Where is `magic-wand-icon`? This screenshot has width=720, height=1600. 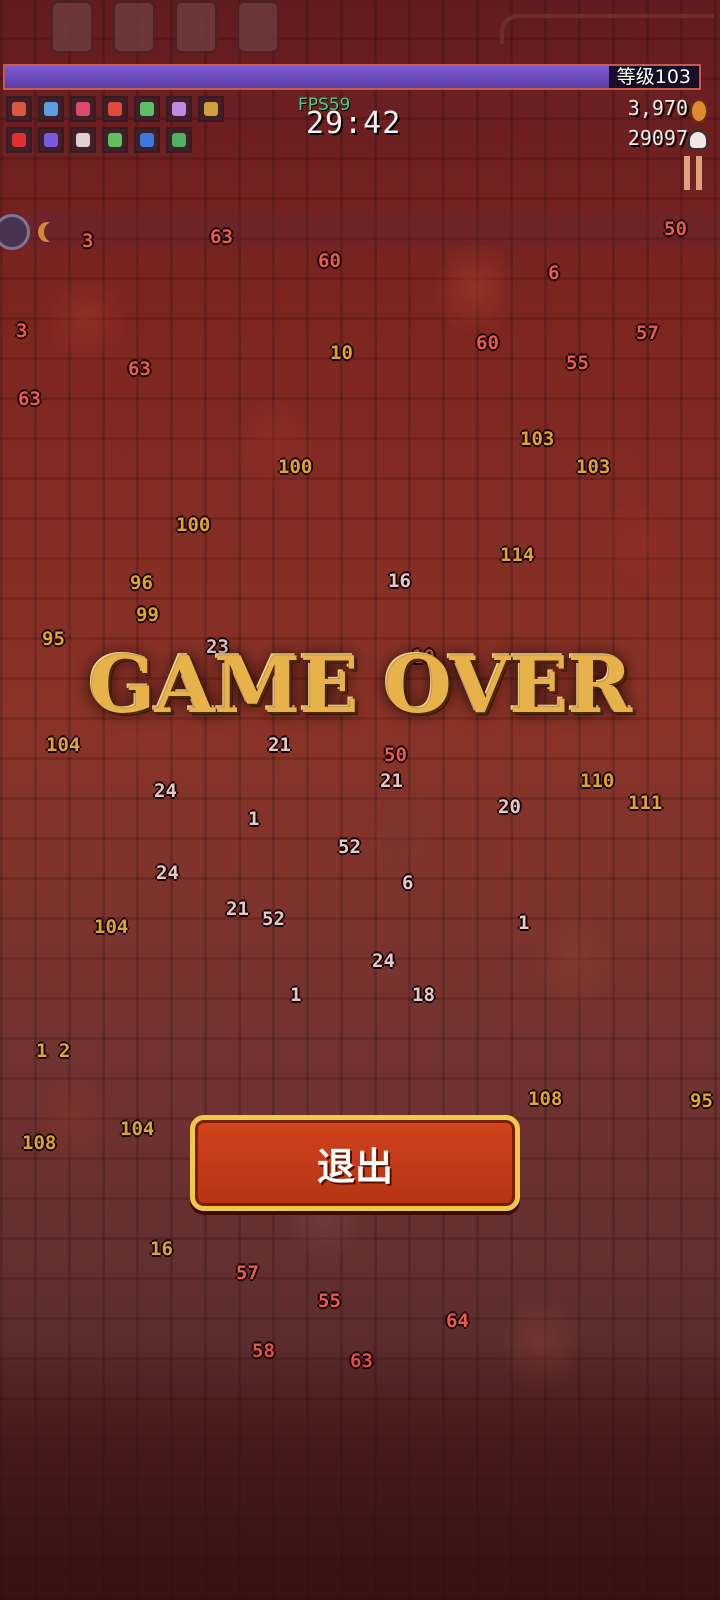 magic-wand-icon is located at coordinates (51, 109).